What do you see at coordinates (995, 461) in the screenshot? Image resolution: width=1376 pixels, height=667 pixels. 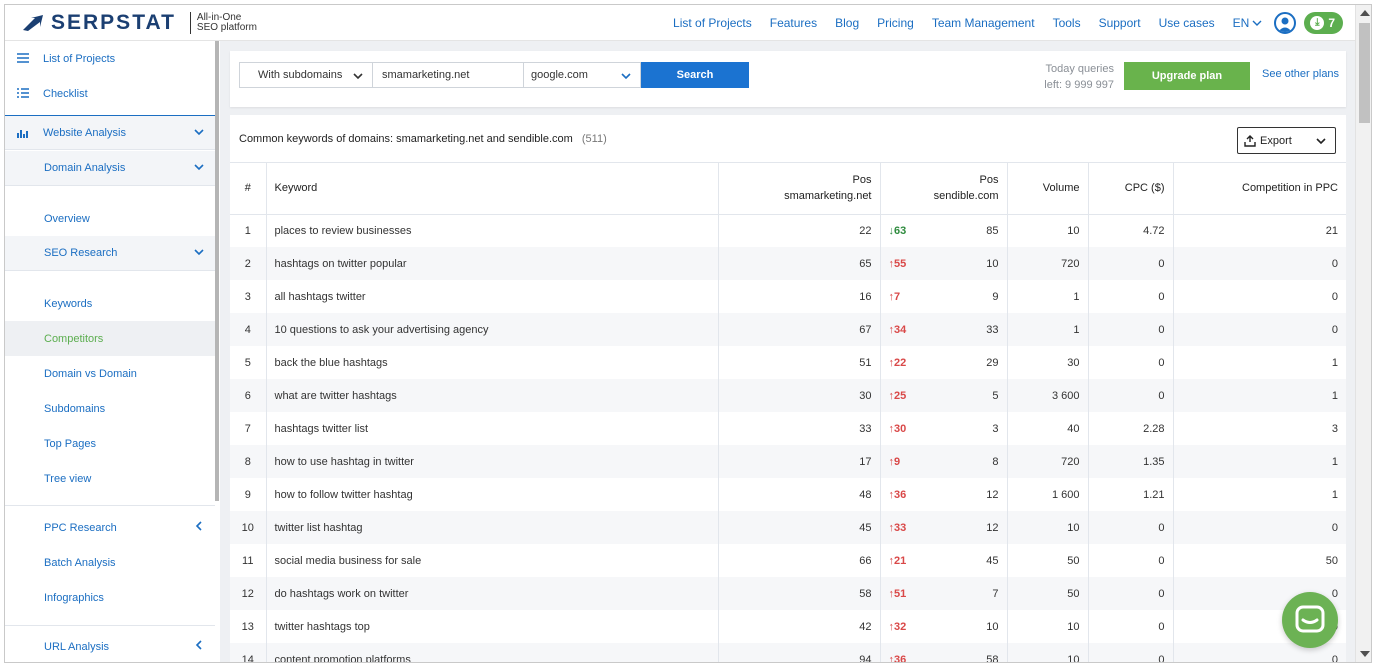 I see `row-pos-sendible: 8` at bounding box center [995, 461].